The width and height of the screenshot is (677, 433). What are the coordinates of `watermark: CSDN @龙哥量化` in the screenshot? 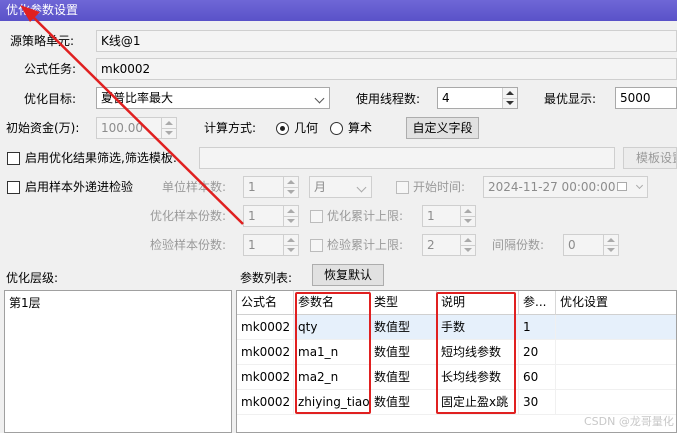 It's located at (629, 421).